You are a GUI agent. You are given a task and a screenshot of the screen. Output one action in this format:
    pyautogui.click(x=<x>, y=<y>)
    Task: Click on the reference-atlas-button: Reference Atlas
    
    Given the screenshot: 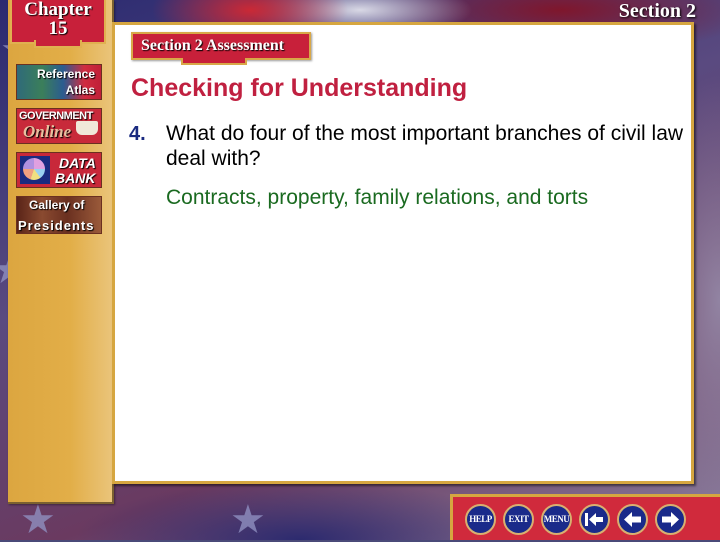 What is the action you would take?
    pyautogui.click(x=59, y=82)
    